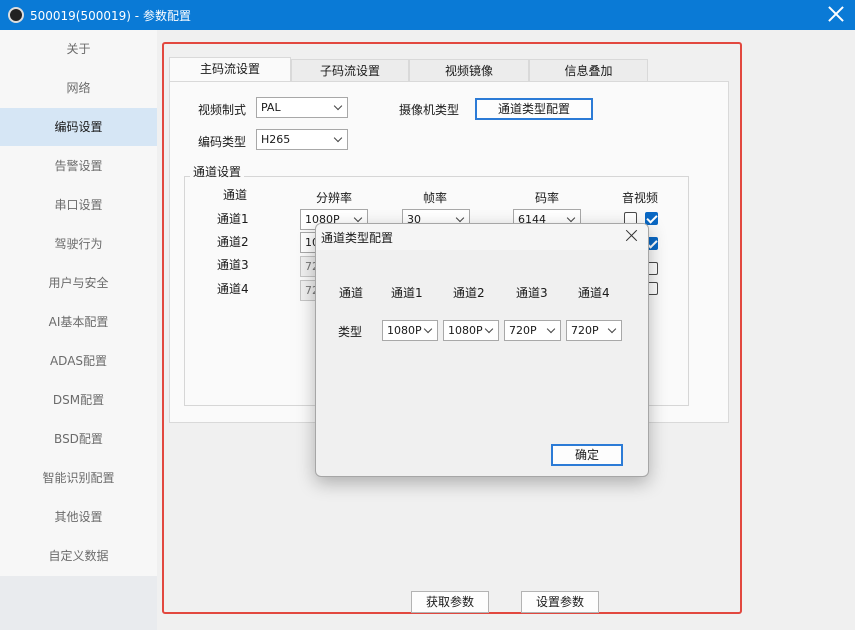 This screenshot has height=630, width=855. I want to click on sidebar-item-other: 其他设置, so click(78, 517).